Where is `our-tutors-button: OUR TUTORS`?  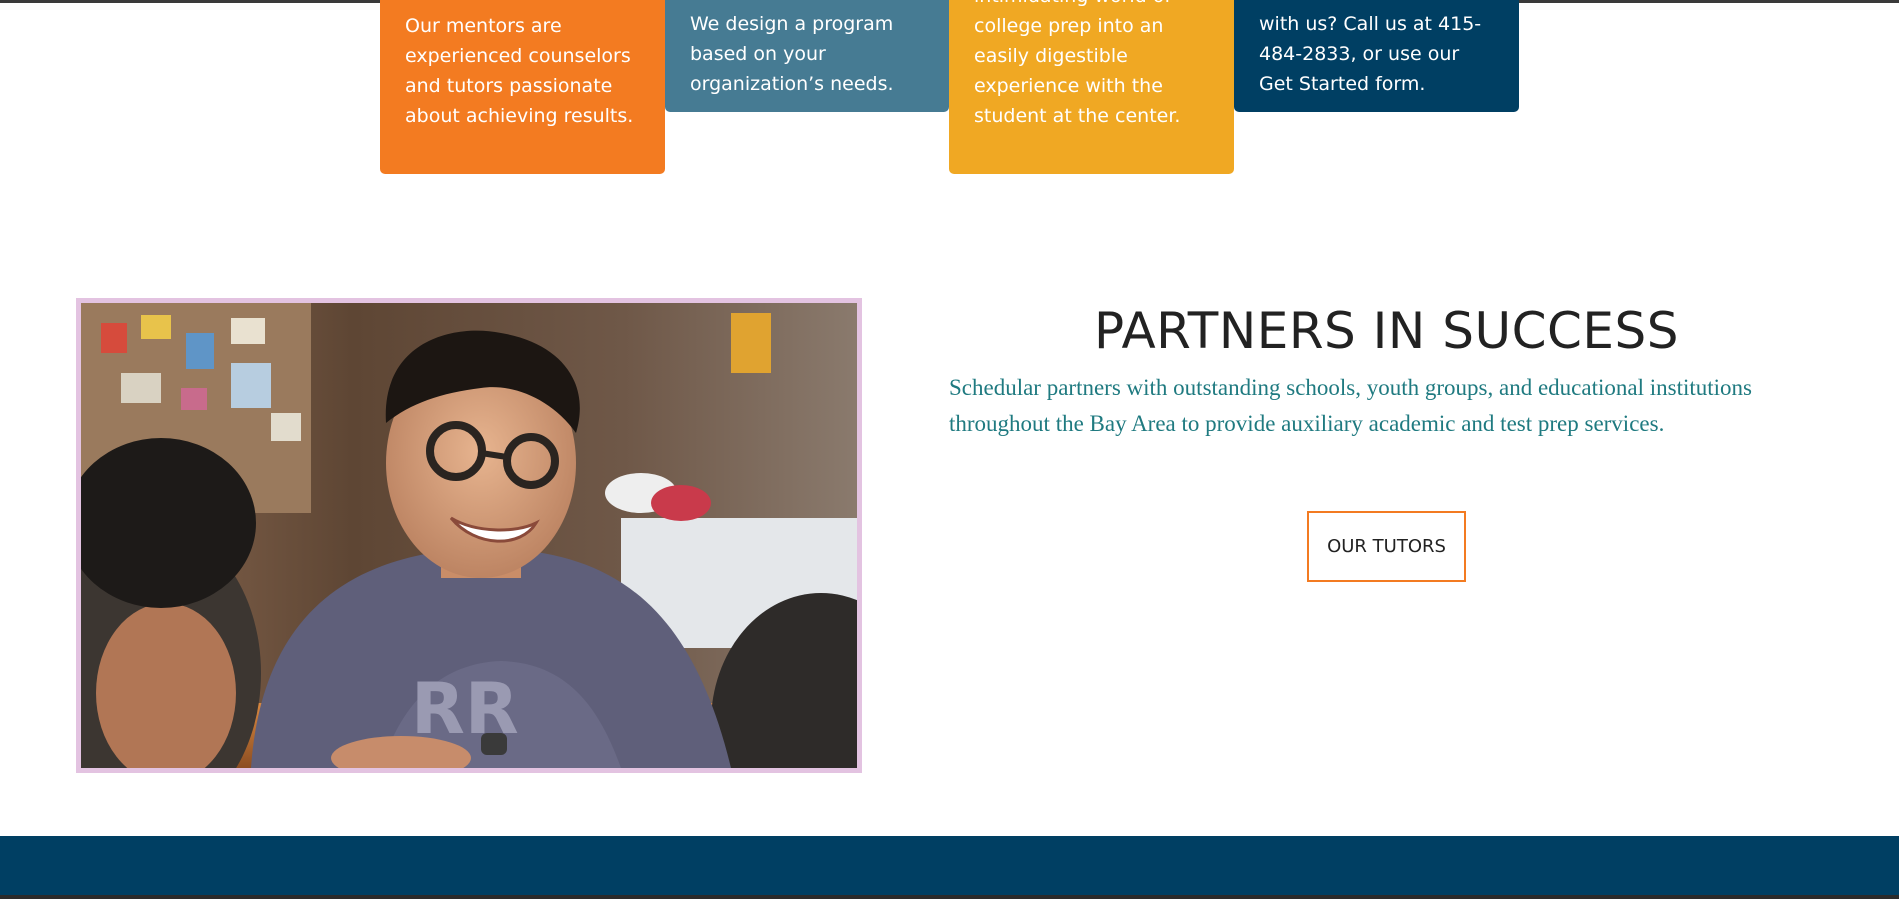 our-tutors-button: OUR TUTORS is located at coordinates (1386, 546).